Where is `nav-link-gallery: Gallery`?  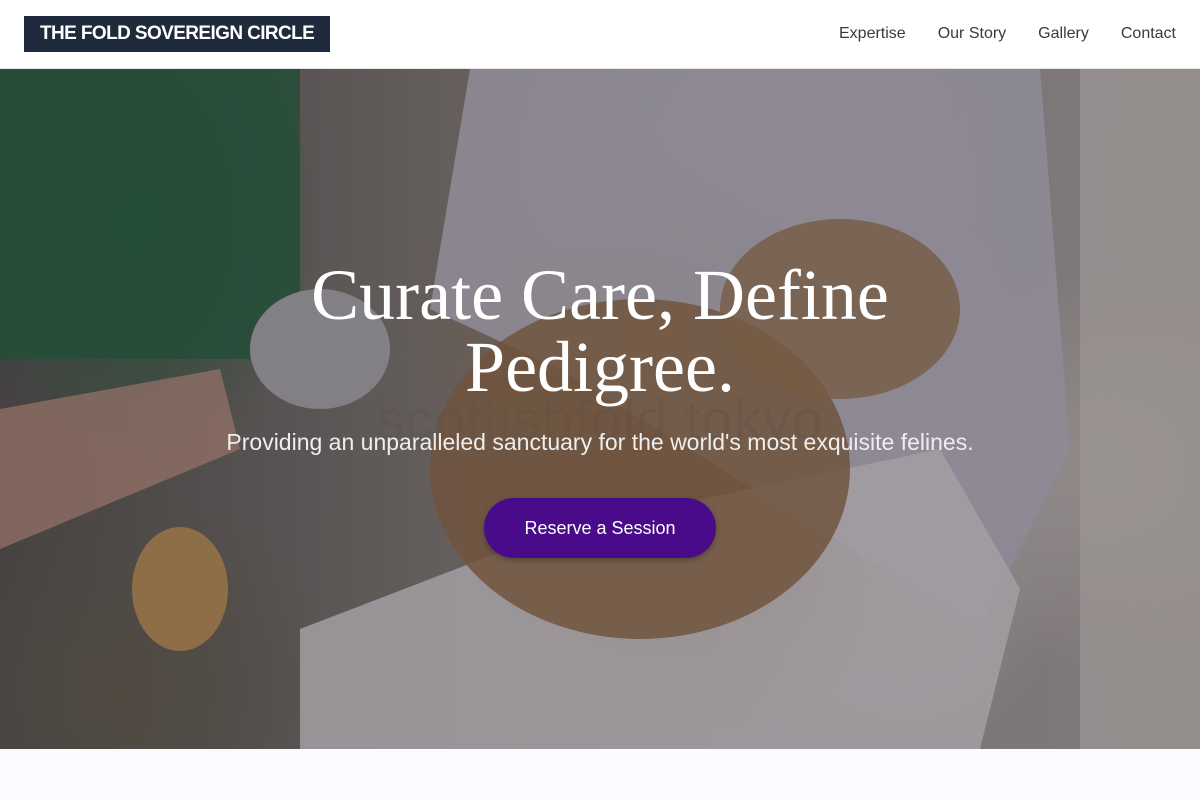
nav-link-gallery: Gallery is located at coordinates (1063, 34).